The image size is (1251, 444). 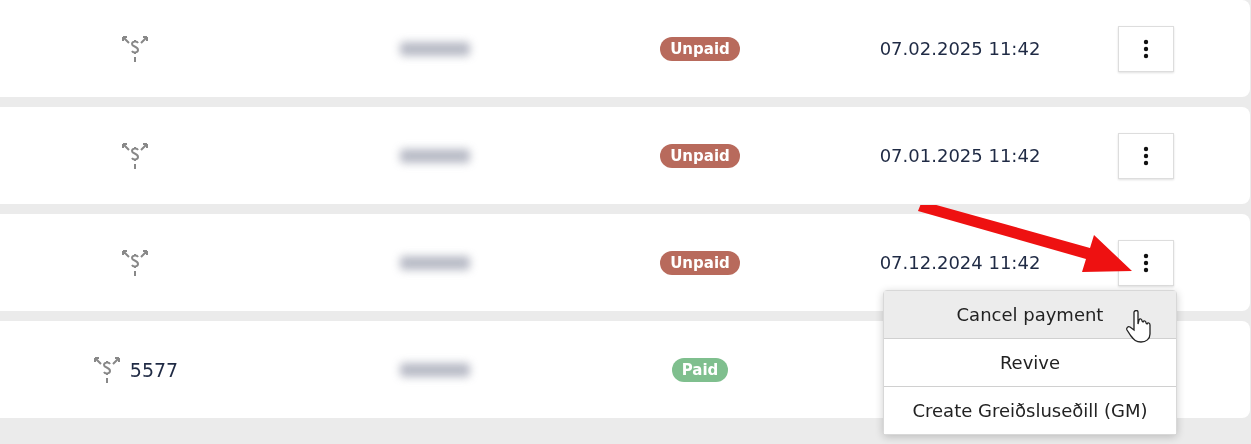 I want to click on more-button, so click(x=1146, y=262).